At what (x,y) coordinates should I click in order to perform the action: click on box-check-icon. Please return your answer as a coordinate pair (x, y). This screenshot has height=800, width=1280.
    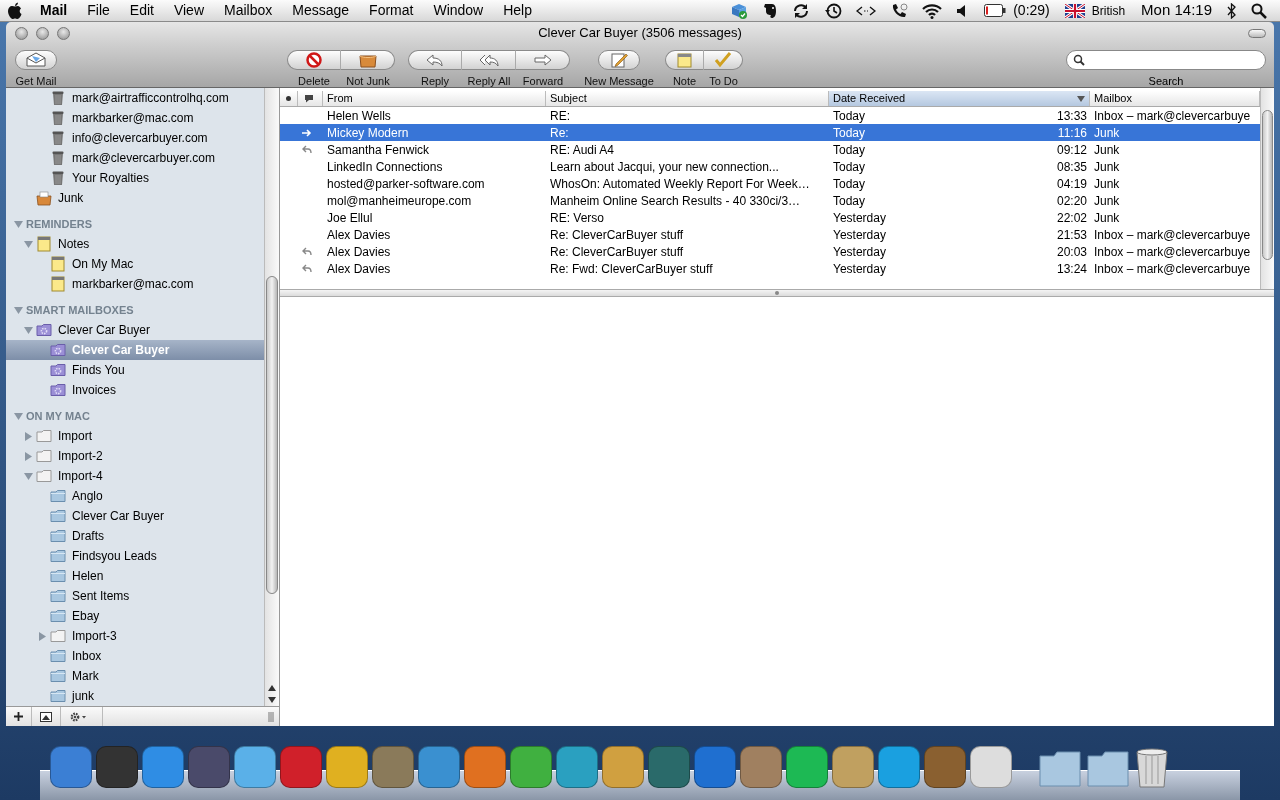
    Looking at the image, I should click on (739, 10).